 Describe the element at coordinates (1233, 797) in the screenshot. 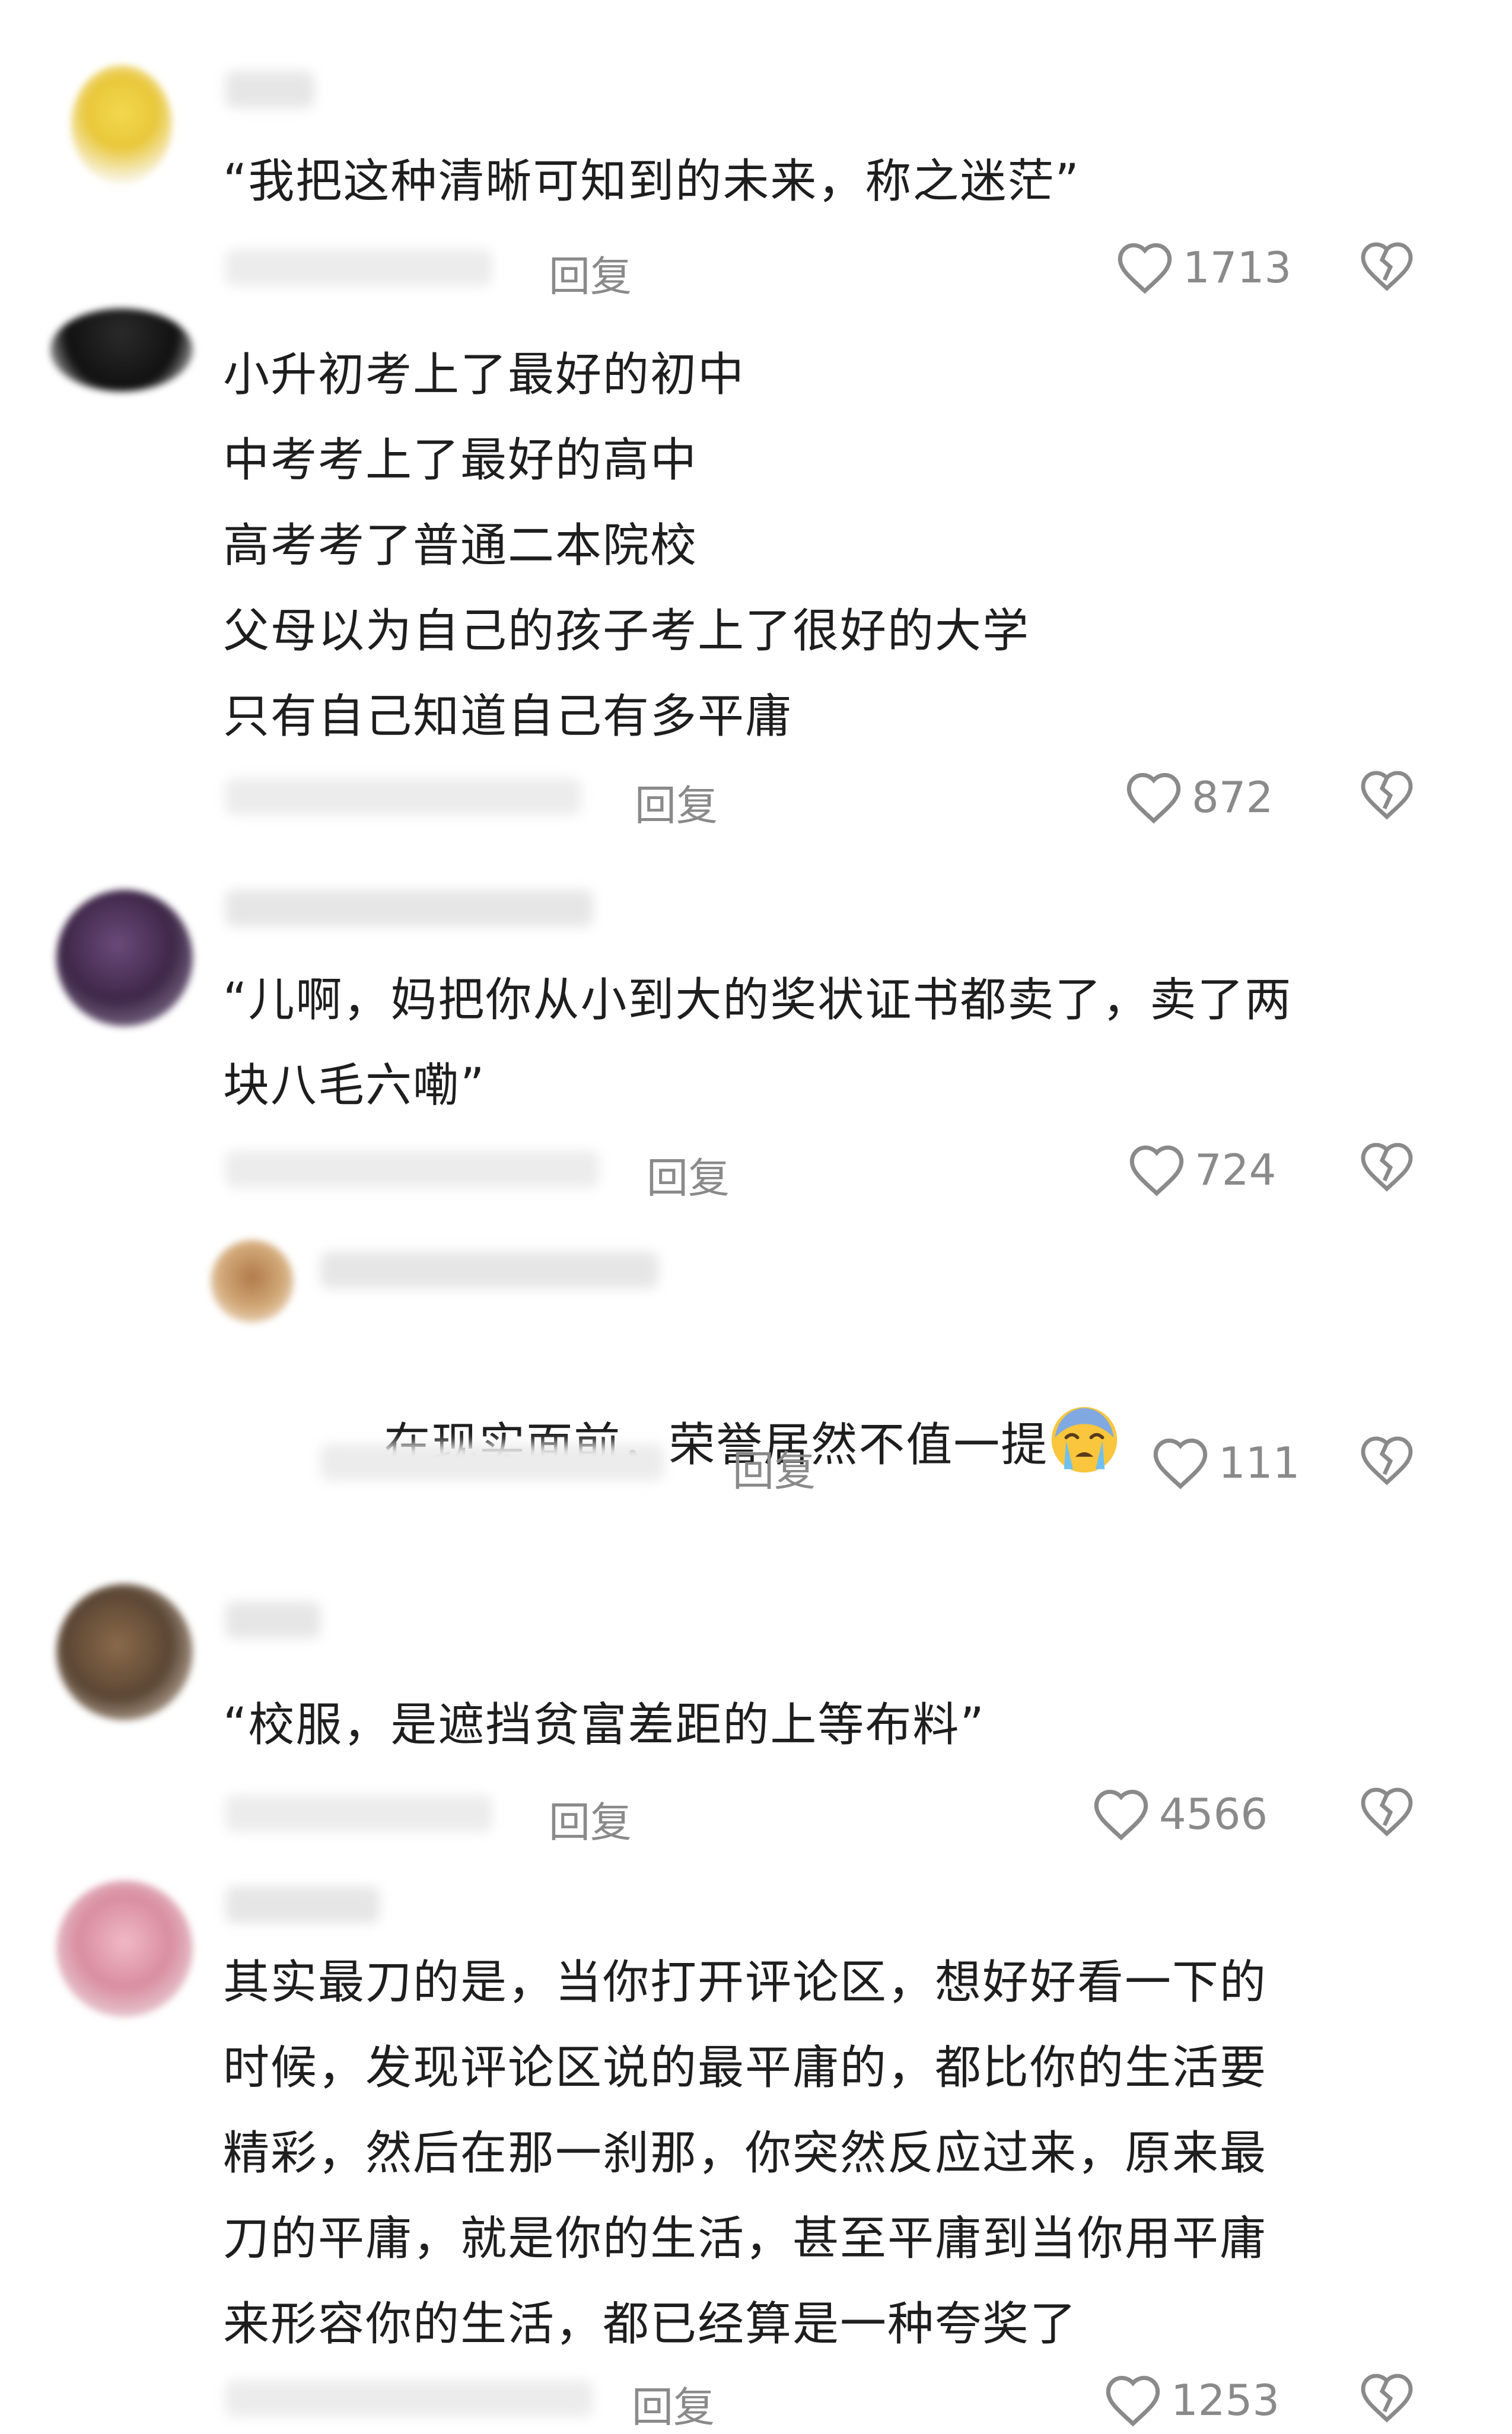

I see `like-count: 872` at that location.